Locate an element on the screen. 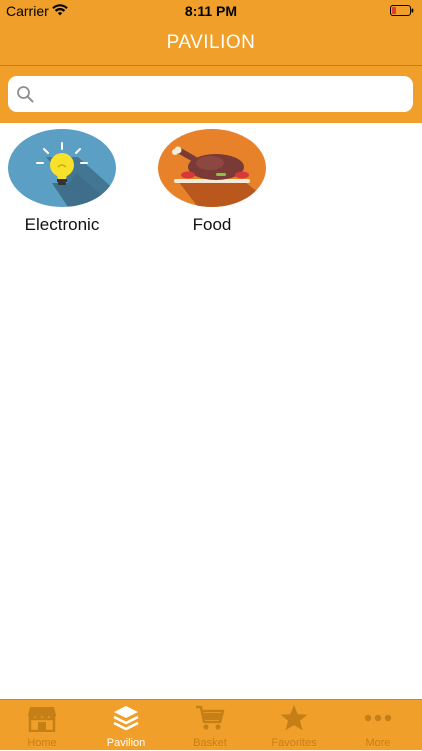  tab-label: Favorites is located at coordinates (294, 743).